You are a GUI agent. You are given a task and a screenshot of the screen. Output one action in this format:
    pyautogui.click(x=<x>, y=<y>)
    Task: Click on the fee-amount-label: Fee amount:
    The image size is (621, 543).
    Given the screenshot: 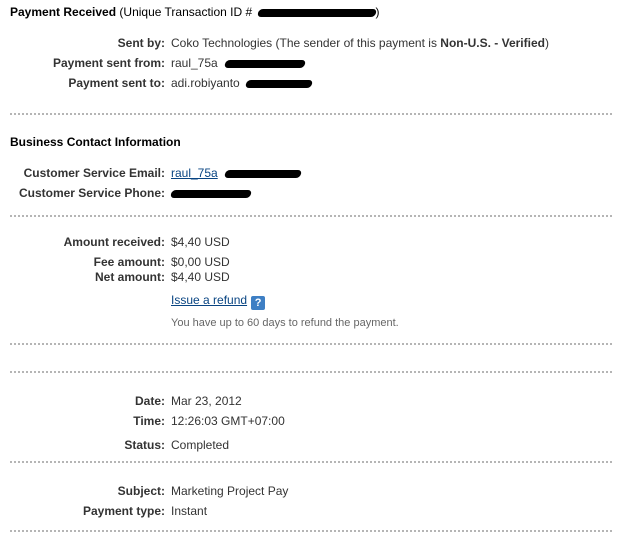 What is the action you would take?
    pyautogui.click(x=129, y=262)
    